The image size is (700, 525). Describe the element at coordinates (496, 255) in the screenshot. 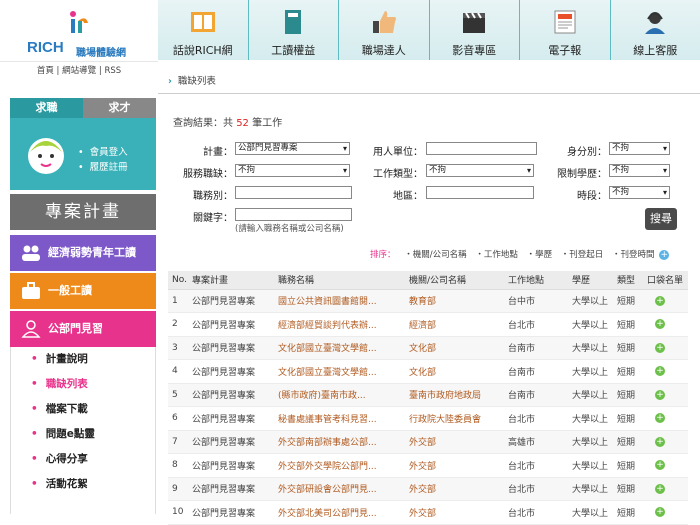

I see `sort-by-location: 工作地點` at that location.